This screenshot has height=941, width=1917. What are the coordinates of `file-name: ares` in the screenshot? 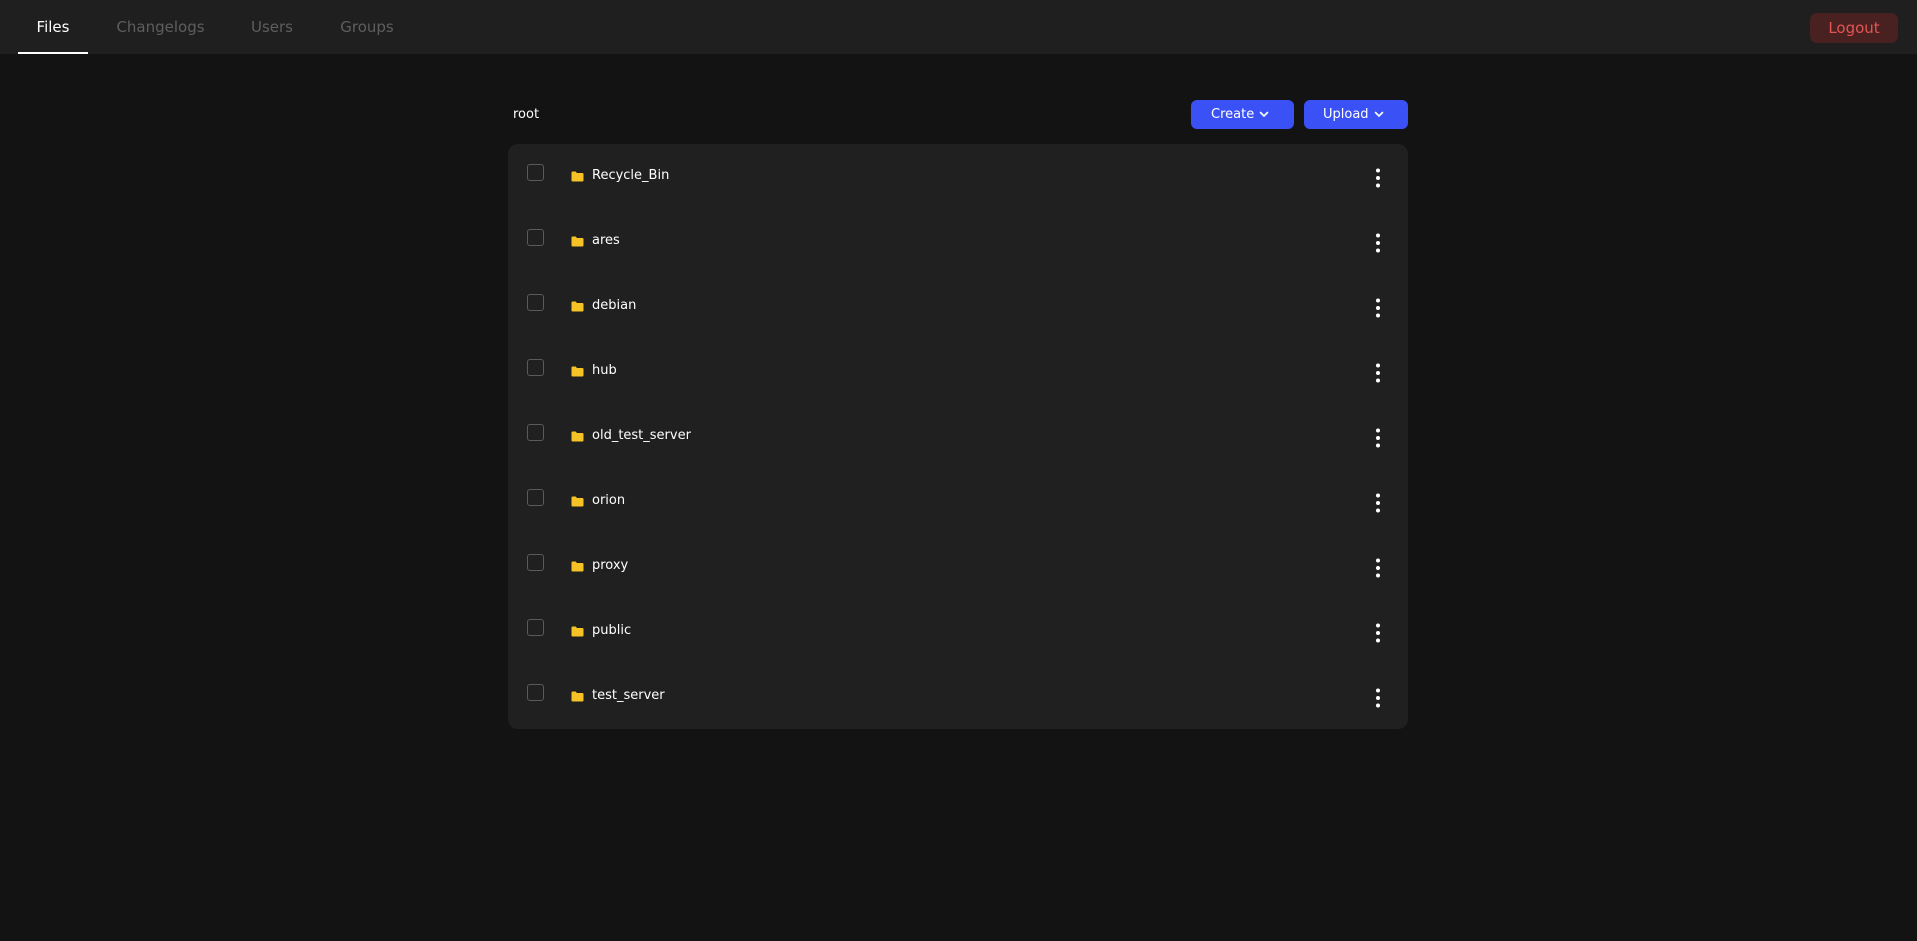 It's located at (606, 241).